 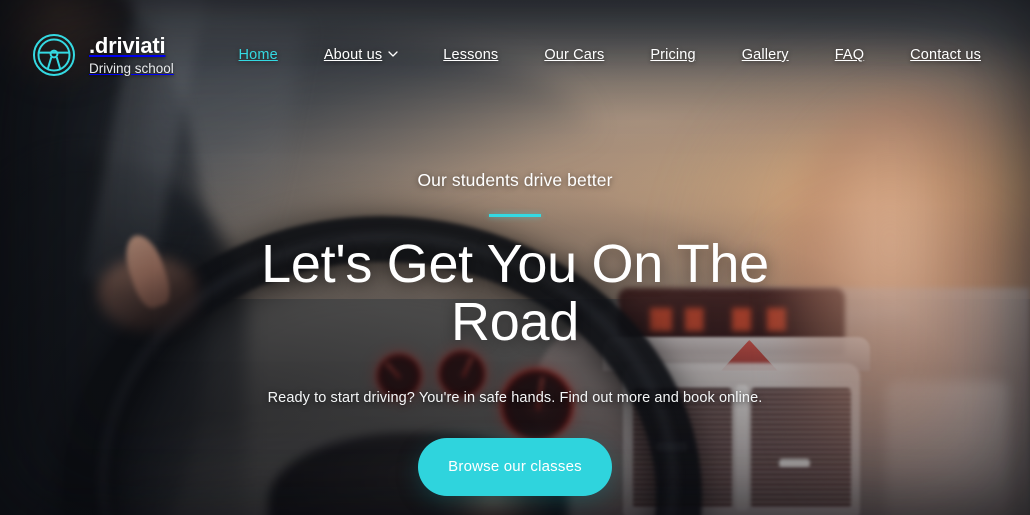 I want to click on hero-eyebrow: Our students drive better, so click(x=515, y=180).